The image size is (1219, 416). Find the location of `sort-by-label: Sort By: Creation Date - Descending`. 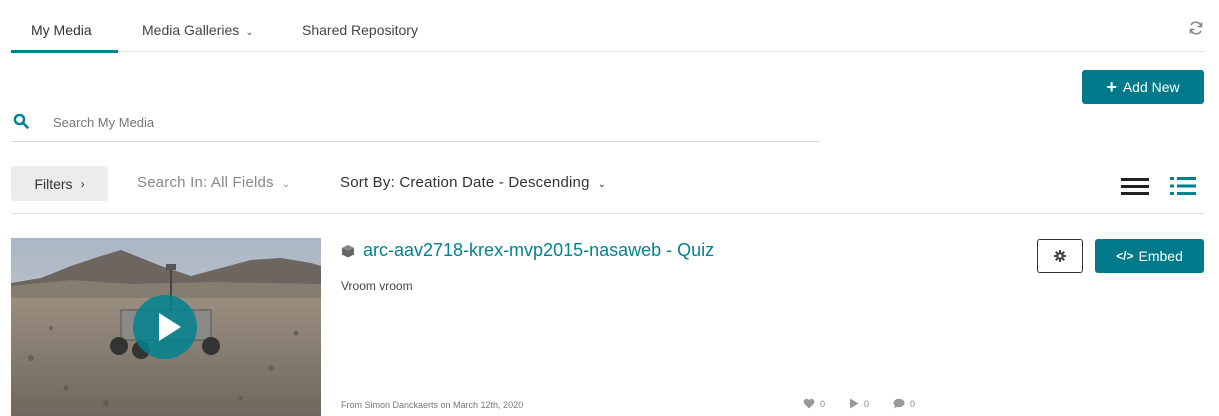

sort-by-label: Sort By: Creation Date - Descending is located at coordinates (465, 182).